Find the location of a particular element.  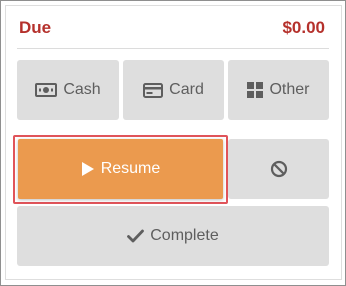

play-icon is located at coordinates (88, 169).